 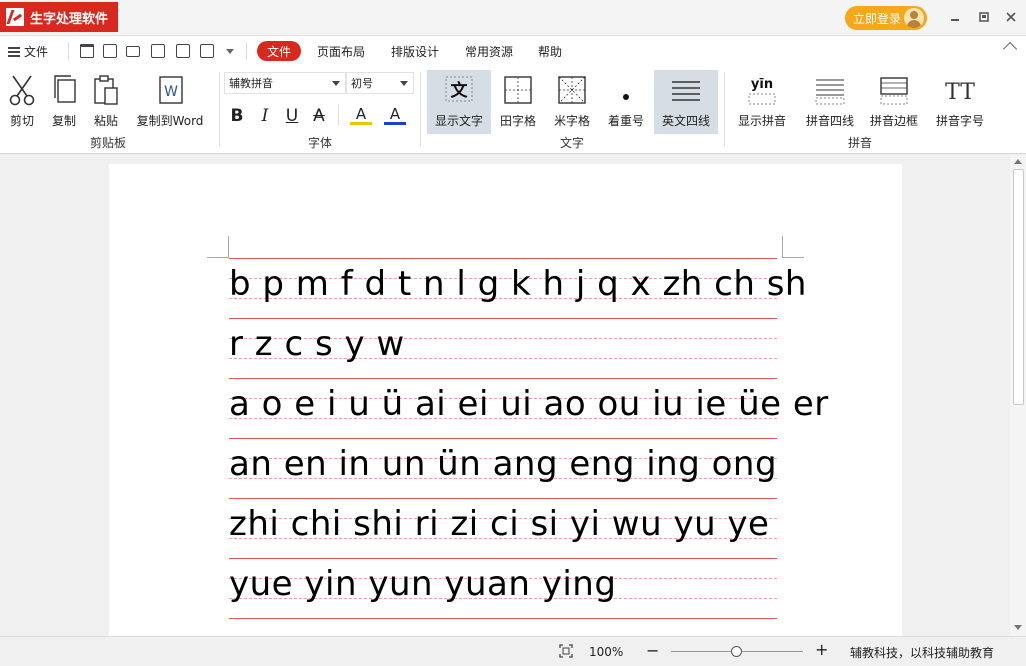 I want to click on pinyin-font-size-button: TT 拼音字号, so click(x=960, y=102).